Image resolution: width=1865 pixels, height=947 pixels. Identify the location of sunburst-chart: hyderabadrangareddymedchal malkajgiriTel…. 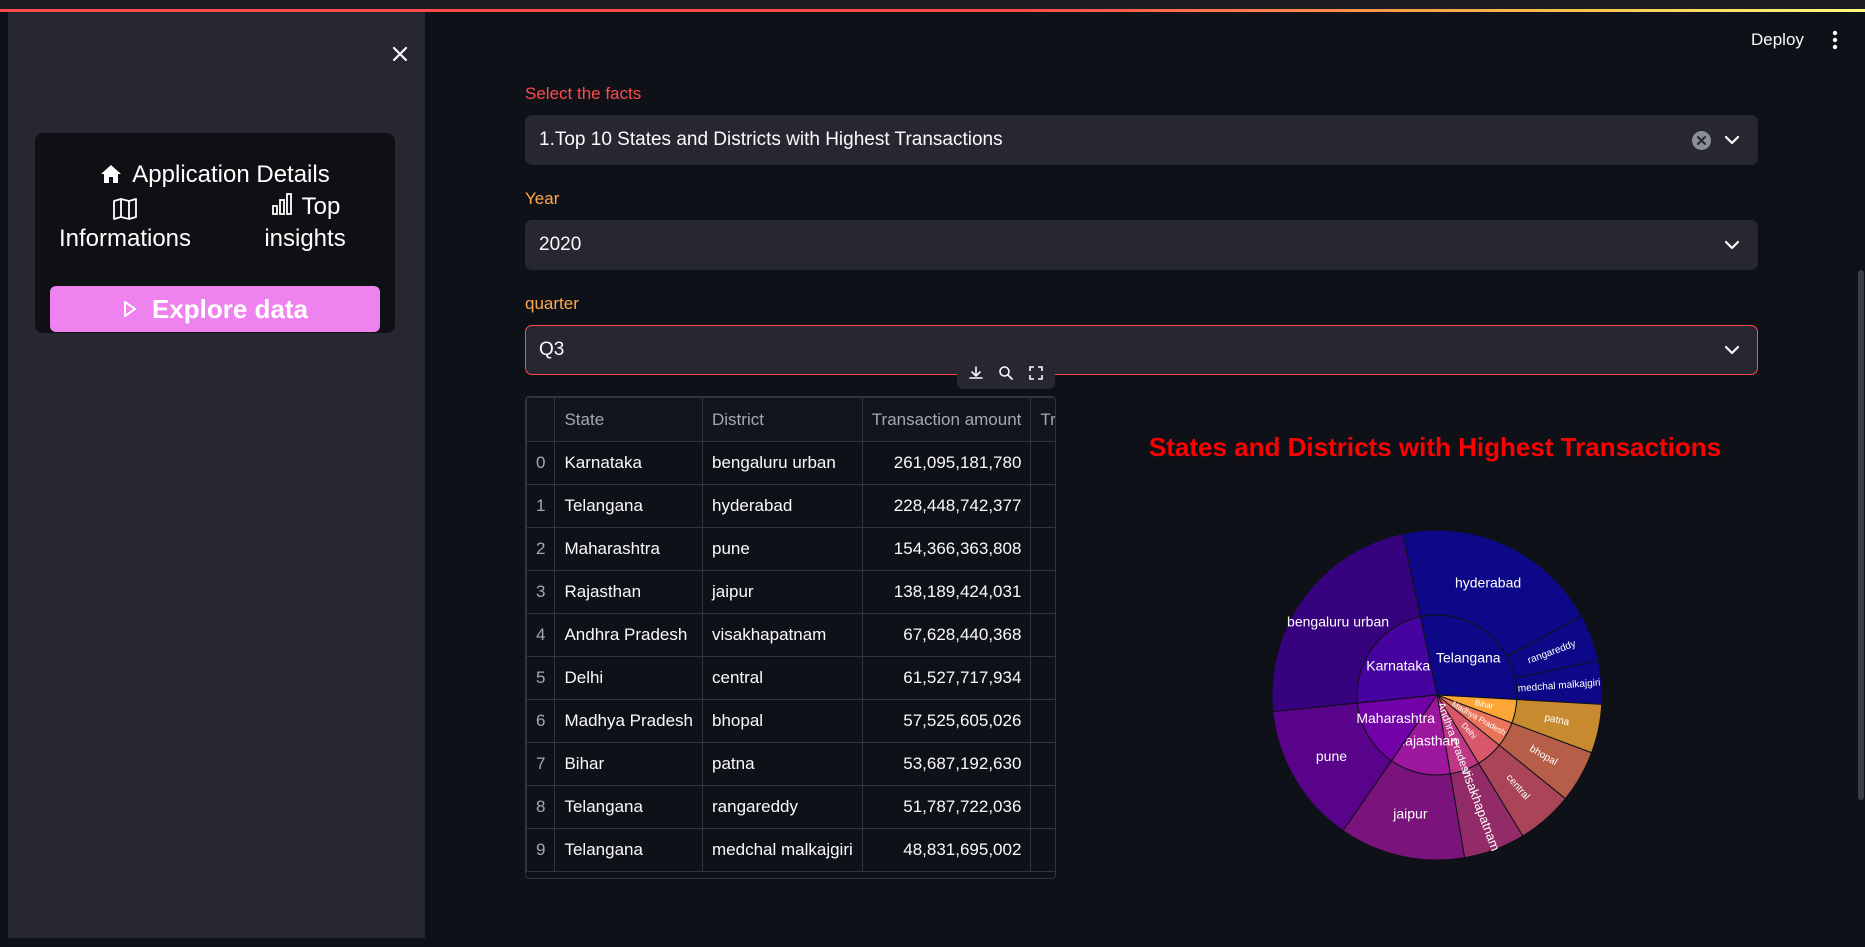
(1437, 695).